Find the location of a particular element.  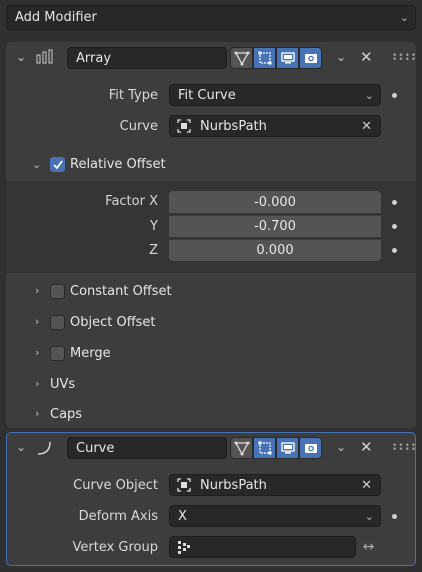

factor-z-value: 0.000 is located at coordinates (275, 250).